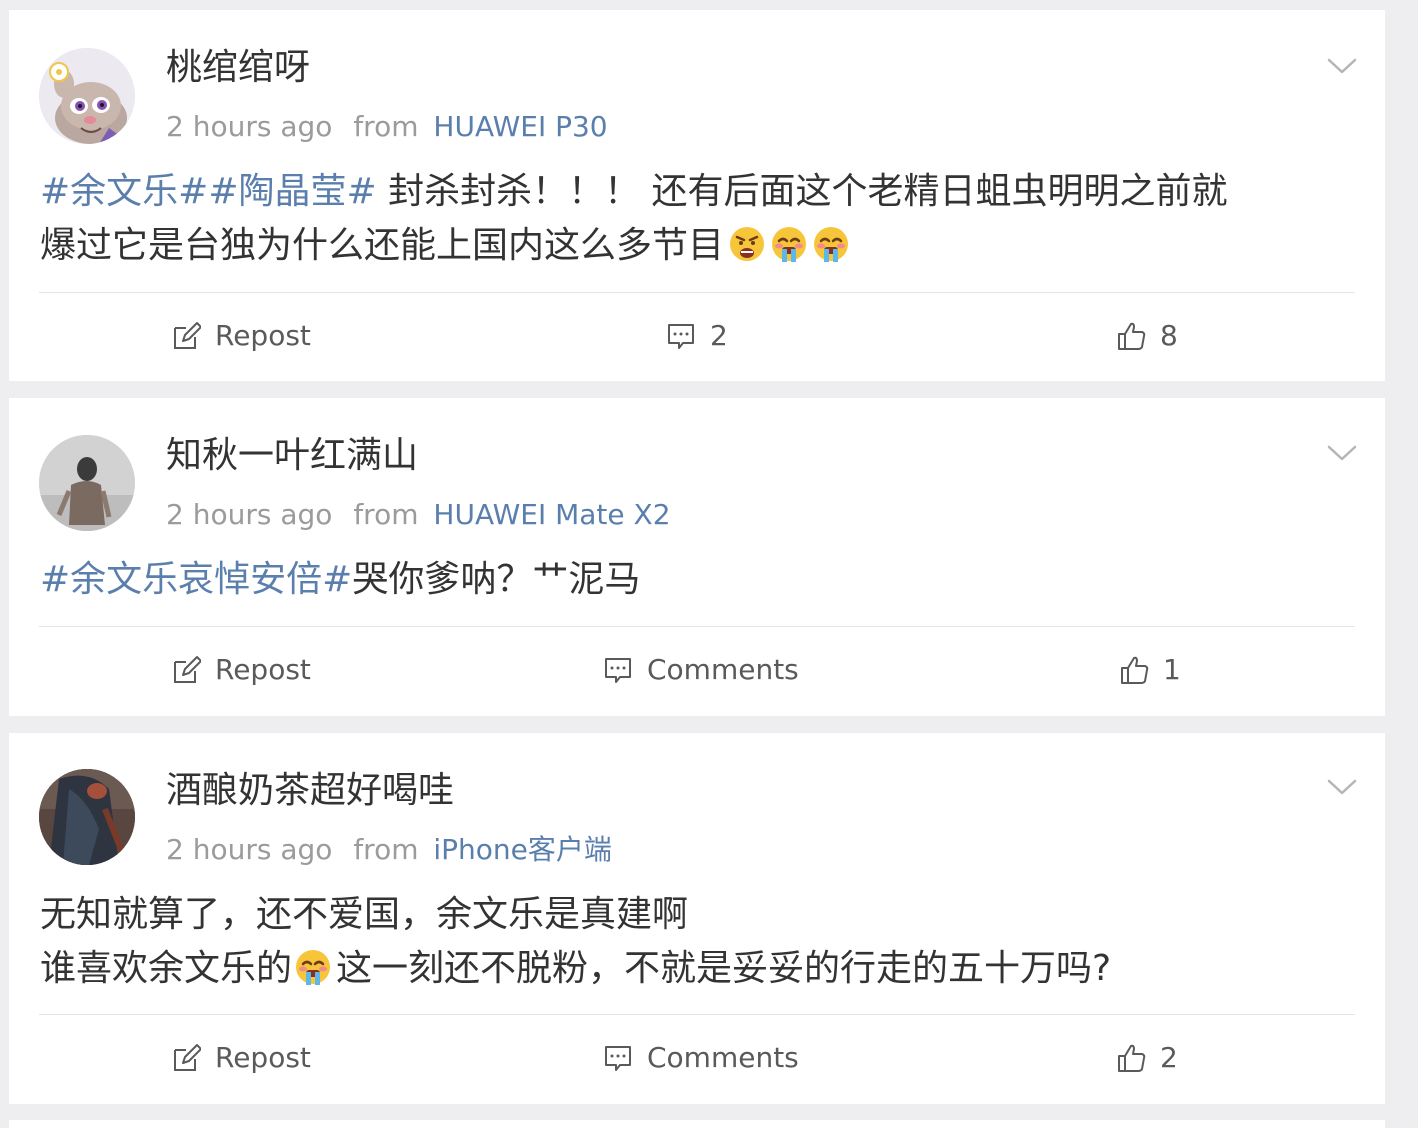 The image size is (1418, 1128). What do you see at coordinates (238, 68) in the screenshot?
I see `username: 桃绾绾呀` at bounding box center [238, 68].